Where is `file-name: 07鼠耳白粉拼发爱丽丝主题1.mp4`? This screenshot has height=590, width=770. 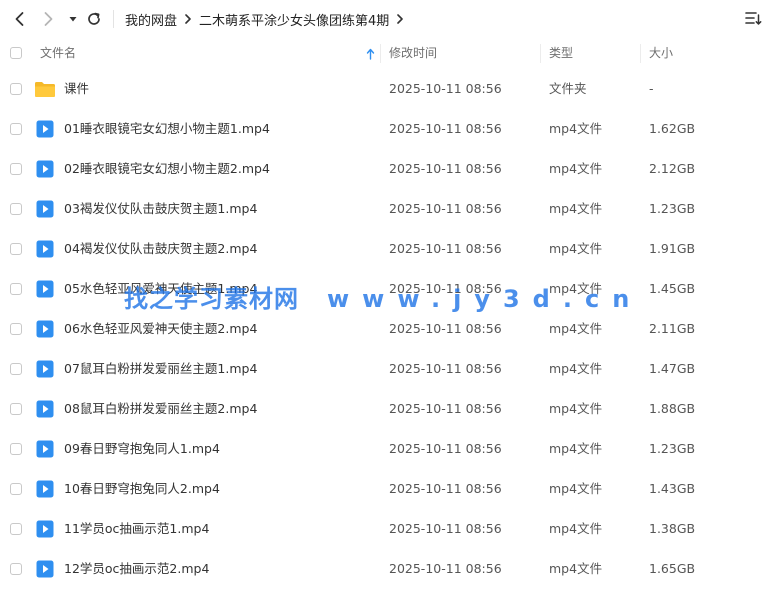
file-name: 07鼠耳白粉拼发爱丽丝主题1.mp4 is located at coordinates (160, 369).